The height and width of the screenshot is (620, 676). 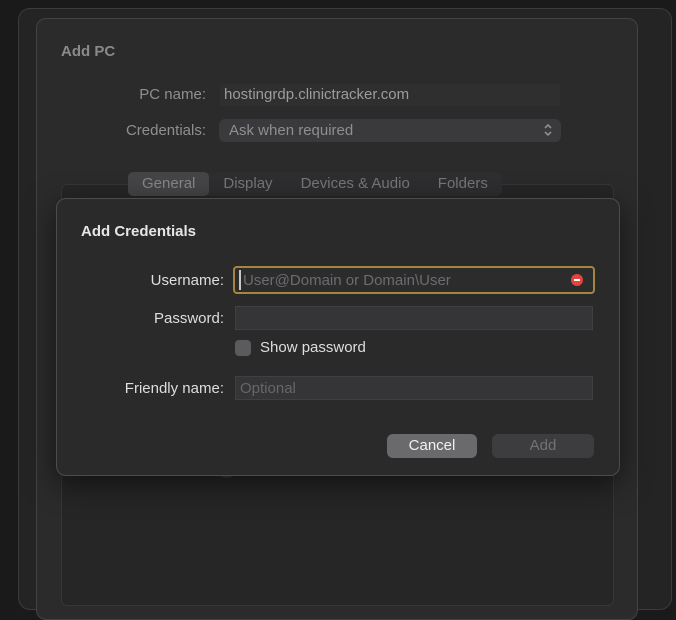 What do you see at coordinates (414, 388) in the screenshot?
I see `friendly-name-input` at bounding box center [414, 388].